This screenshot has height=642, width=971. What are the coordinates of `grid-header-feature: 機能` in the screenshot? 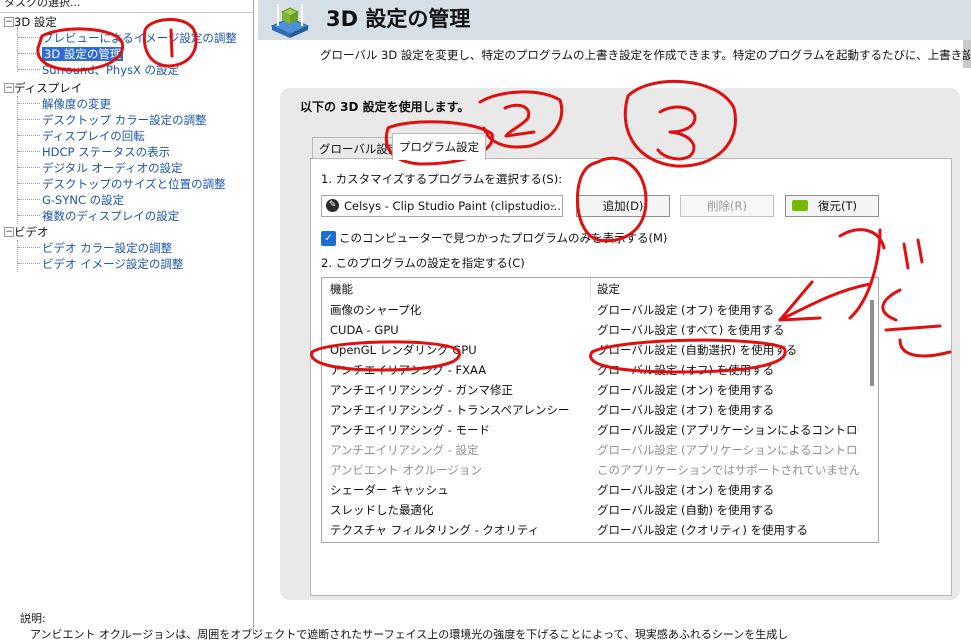 It's located at (341, 289).